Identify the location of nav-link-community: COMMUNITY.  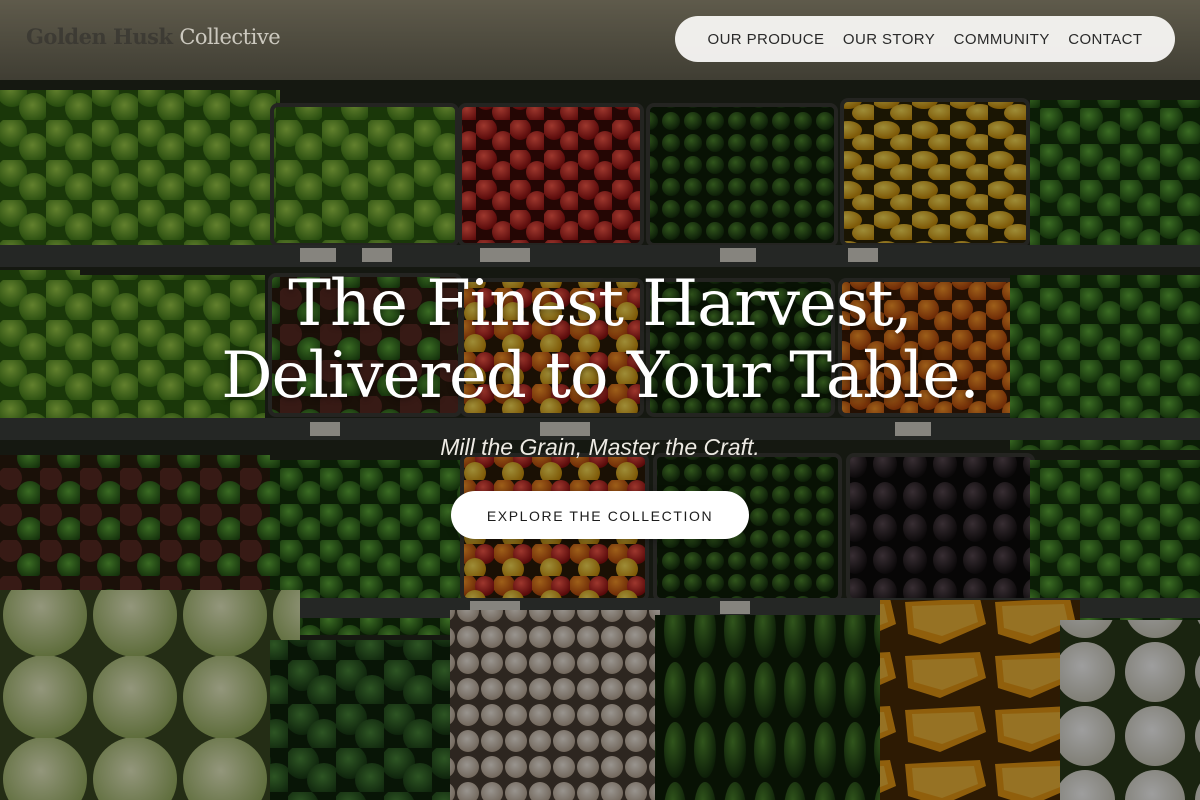
(1002, 39).